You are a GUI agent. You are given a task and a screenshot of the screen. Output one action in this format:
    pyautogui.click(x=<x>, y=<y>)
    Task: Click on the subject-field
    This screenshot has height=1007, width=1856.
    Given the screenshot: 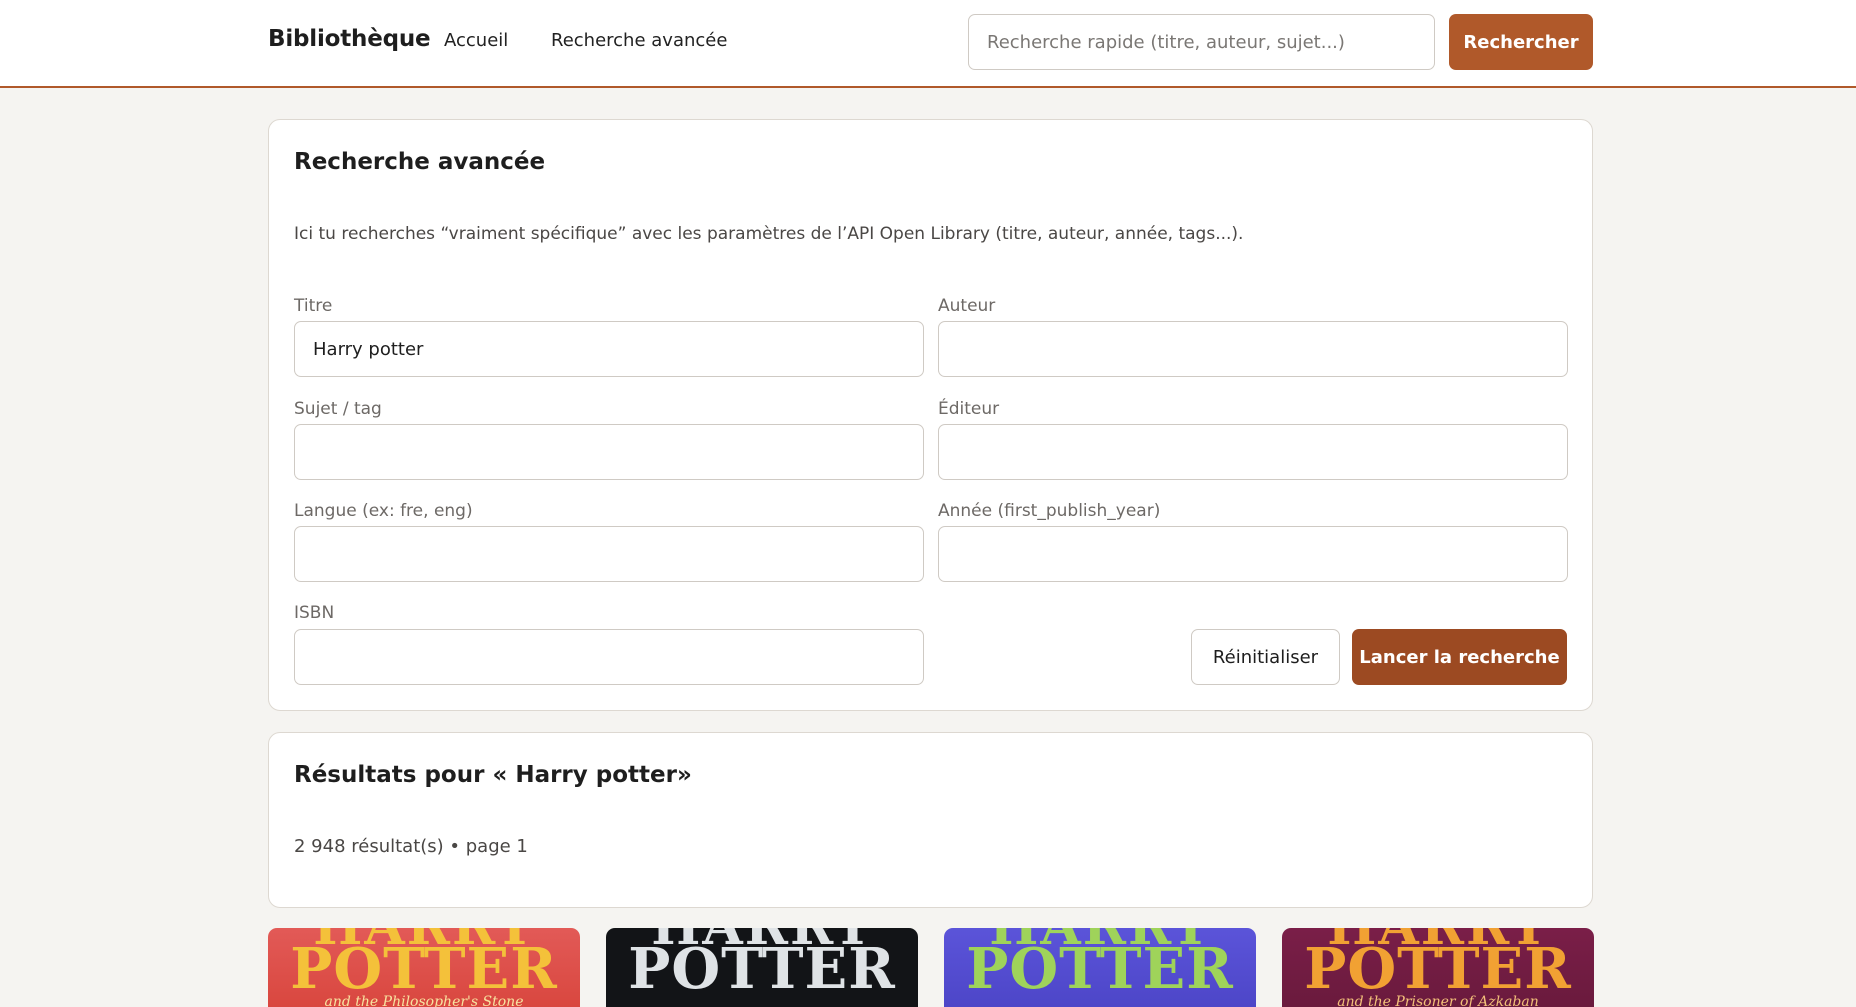 What is the action you would take?
    pyautogui.click(x=609, y=452)
    